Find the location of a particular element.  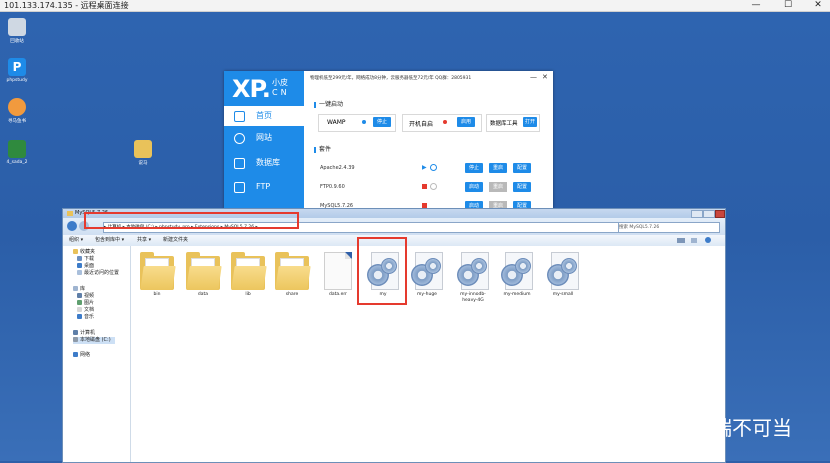

desktop-icon-label: 4_sada_2 is located at coordinates (17, 162).